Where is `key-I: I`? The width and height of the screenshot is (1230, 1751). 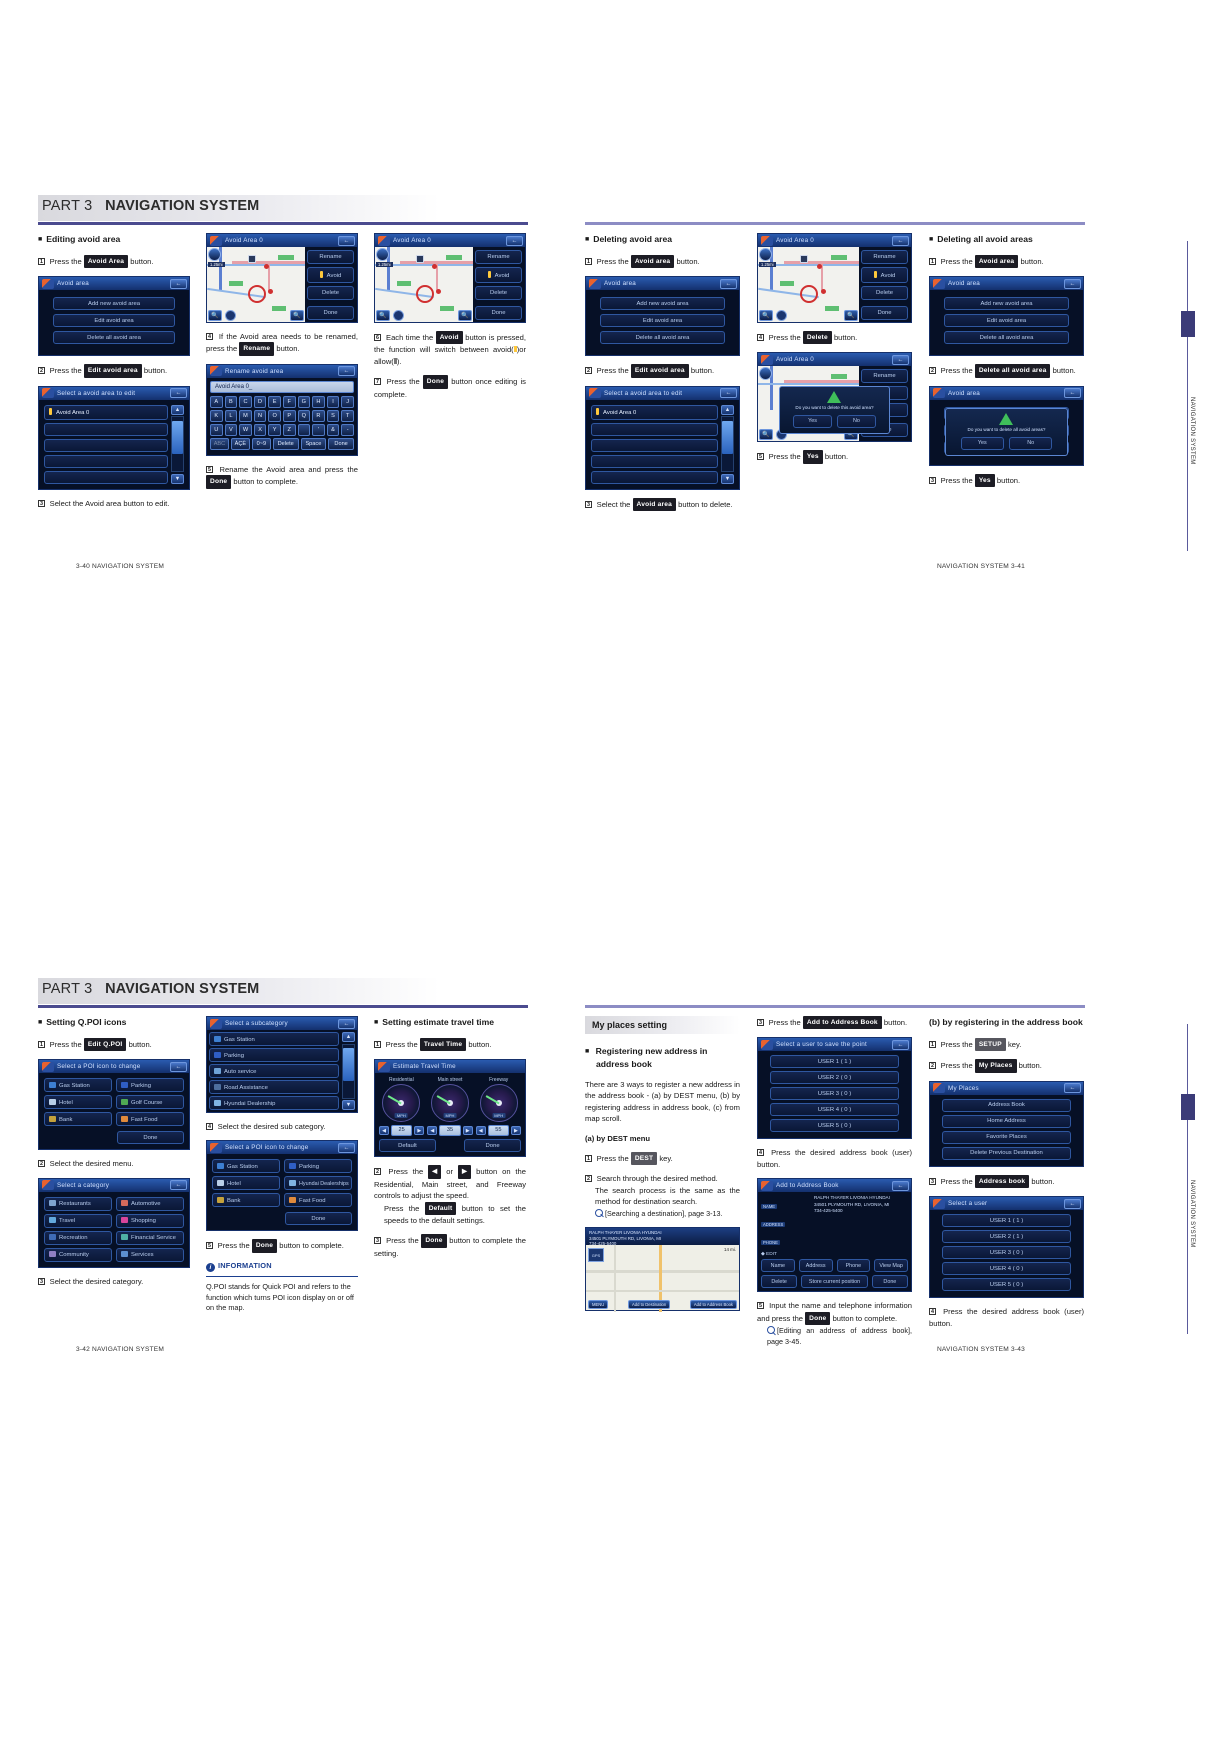 key-I: I is located at coordinates (333, 401).